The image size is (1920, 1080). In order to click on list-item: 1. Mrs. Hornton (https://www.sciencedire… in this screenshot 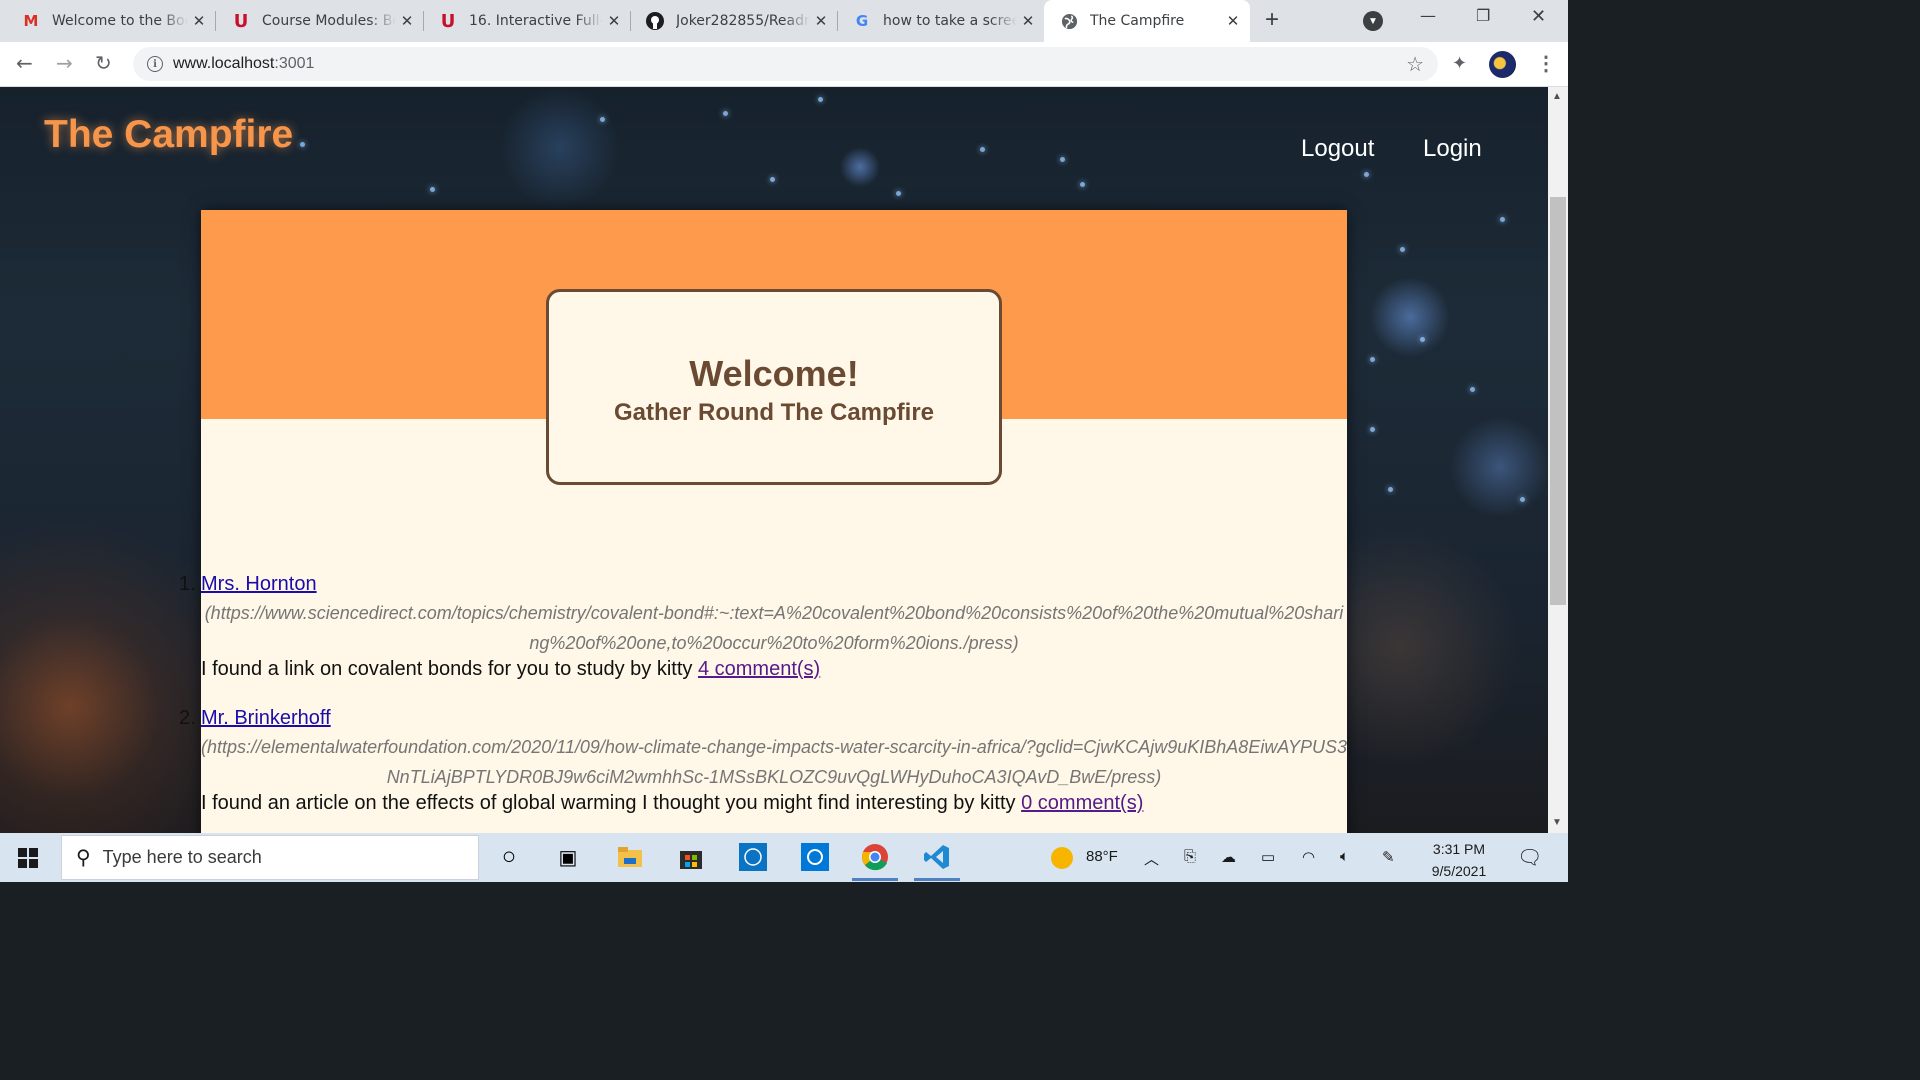, I will do `click(763, 627)`.